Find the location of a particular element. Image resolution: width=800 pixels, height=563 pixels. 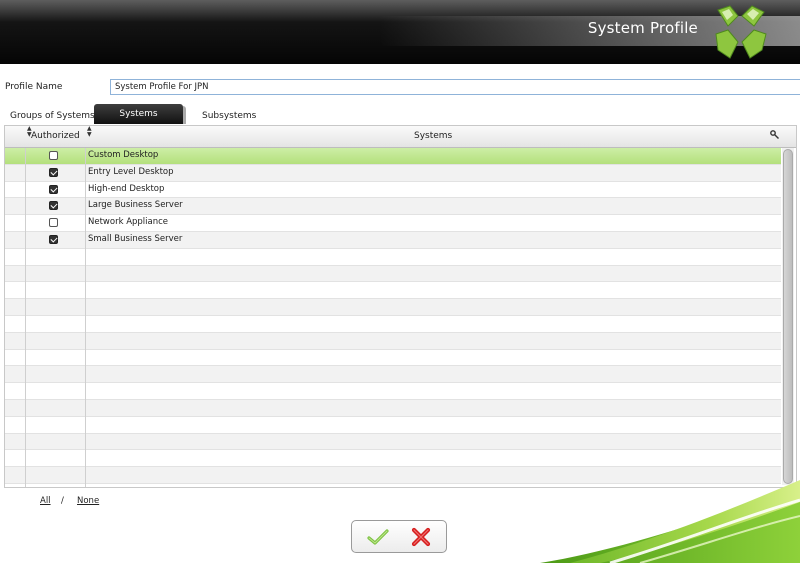

cross-icon is located at coordinates (421, 537).